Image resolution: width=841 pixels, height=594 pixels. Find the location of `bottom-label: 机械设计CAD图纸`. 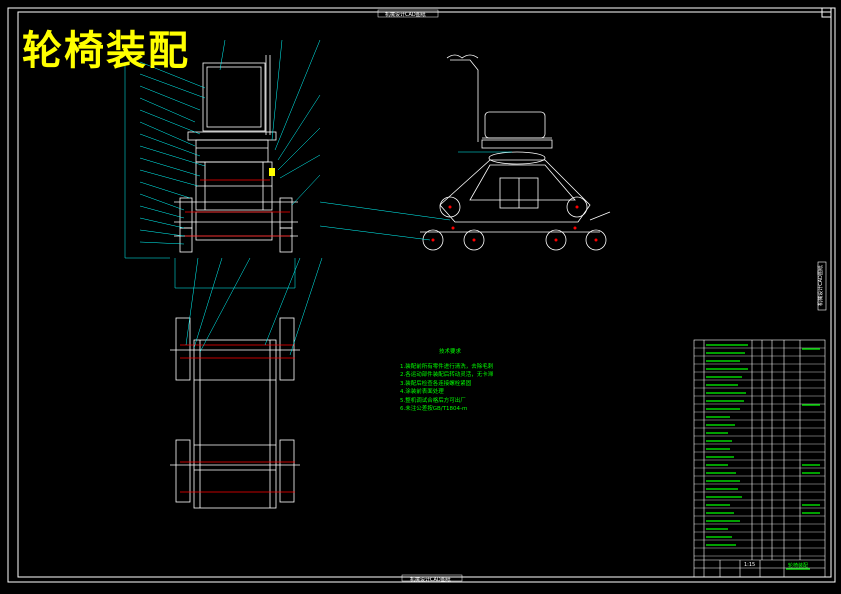

bottom-label: 机械设计CAD图纸 is located at coordinates (430, 580).